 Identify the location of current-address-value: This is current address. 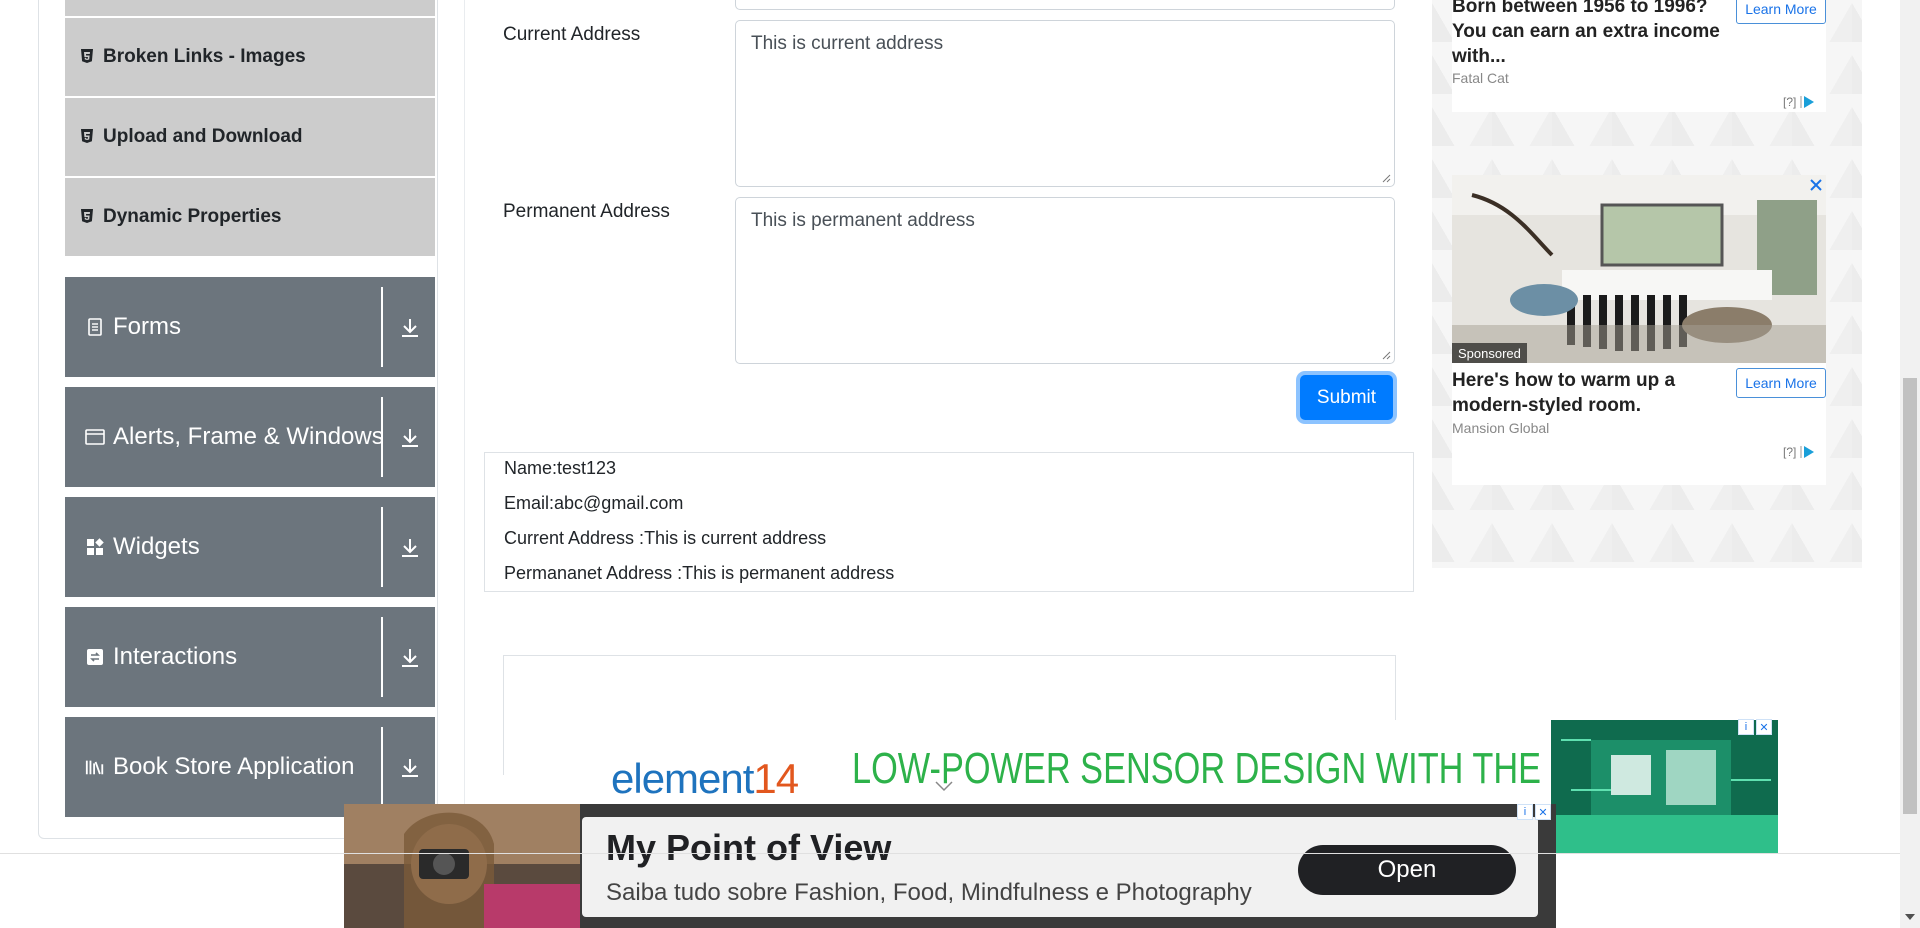
(847, 43).